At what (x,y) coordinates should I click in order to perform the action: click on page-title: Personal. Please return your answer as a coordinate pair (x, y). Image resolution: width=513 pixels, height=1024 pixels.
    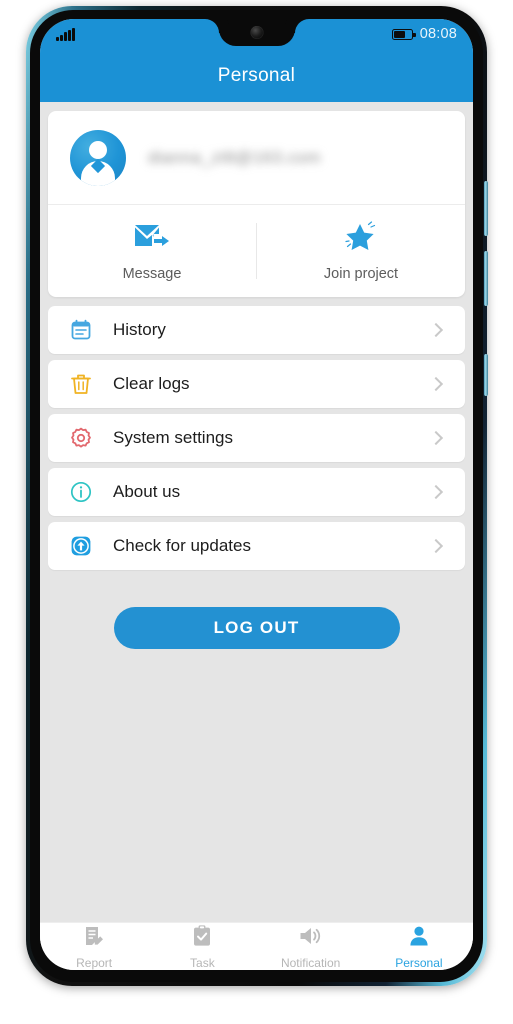
    Looking at the image, I should click on (256, 75).